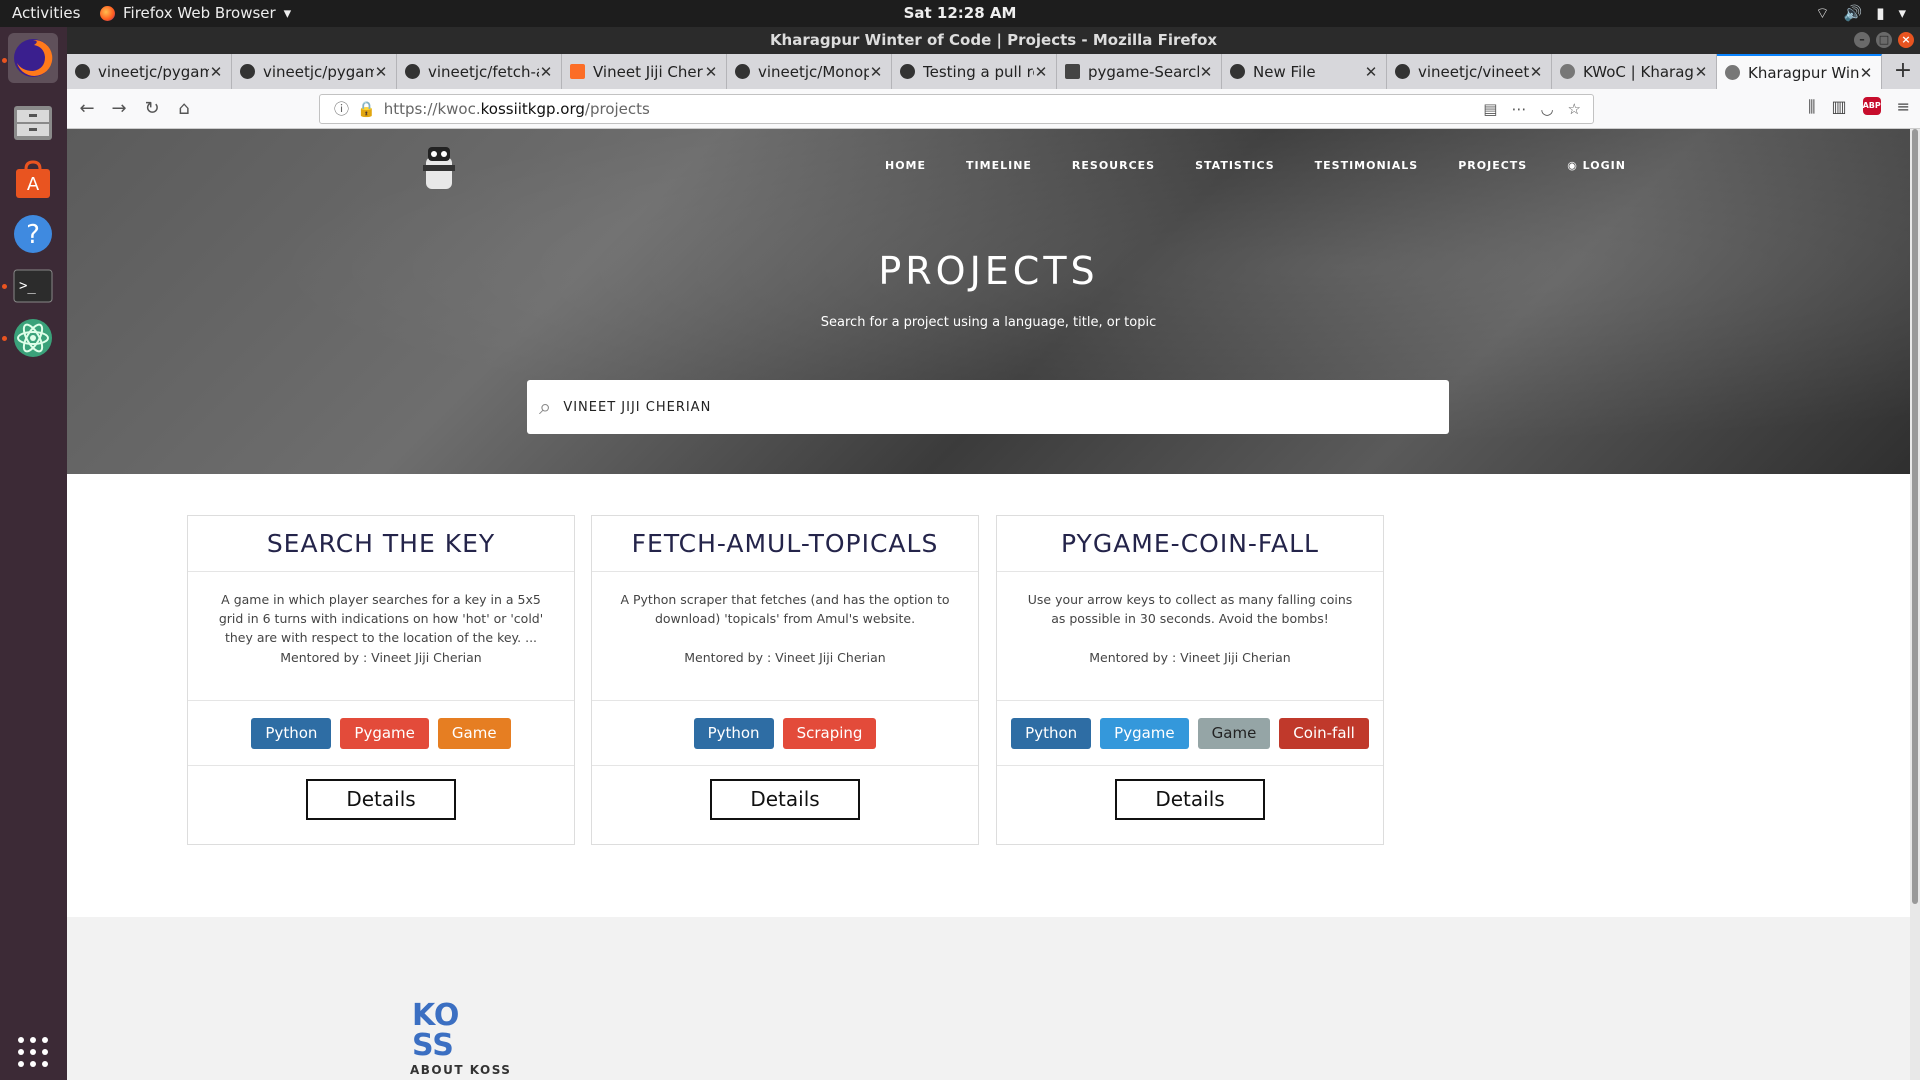 The image size is (1920, 1080). I want to click on atom-launcher, so click(33, 338).